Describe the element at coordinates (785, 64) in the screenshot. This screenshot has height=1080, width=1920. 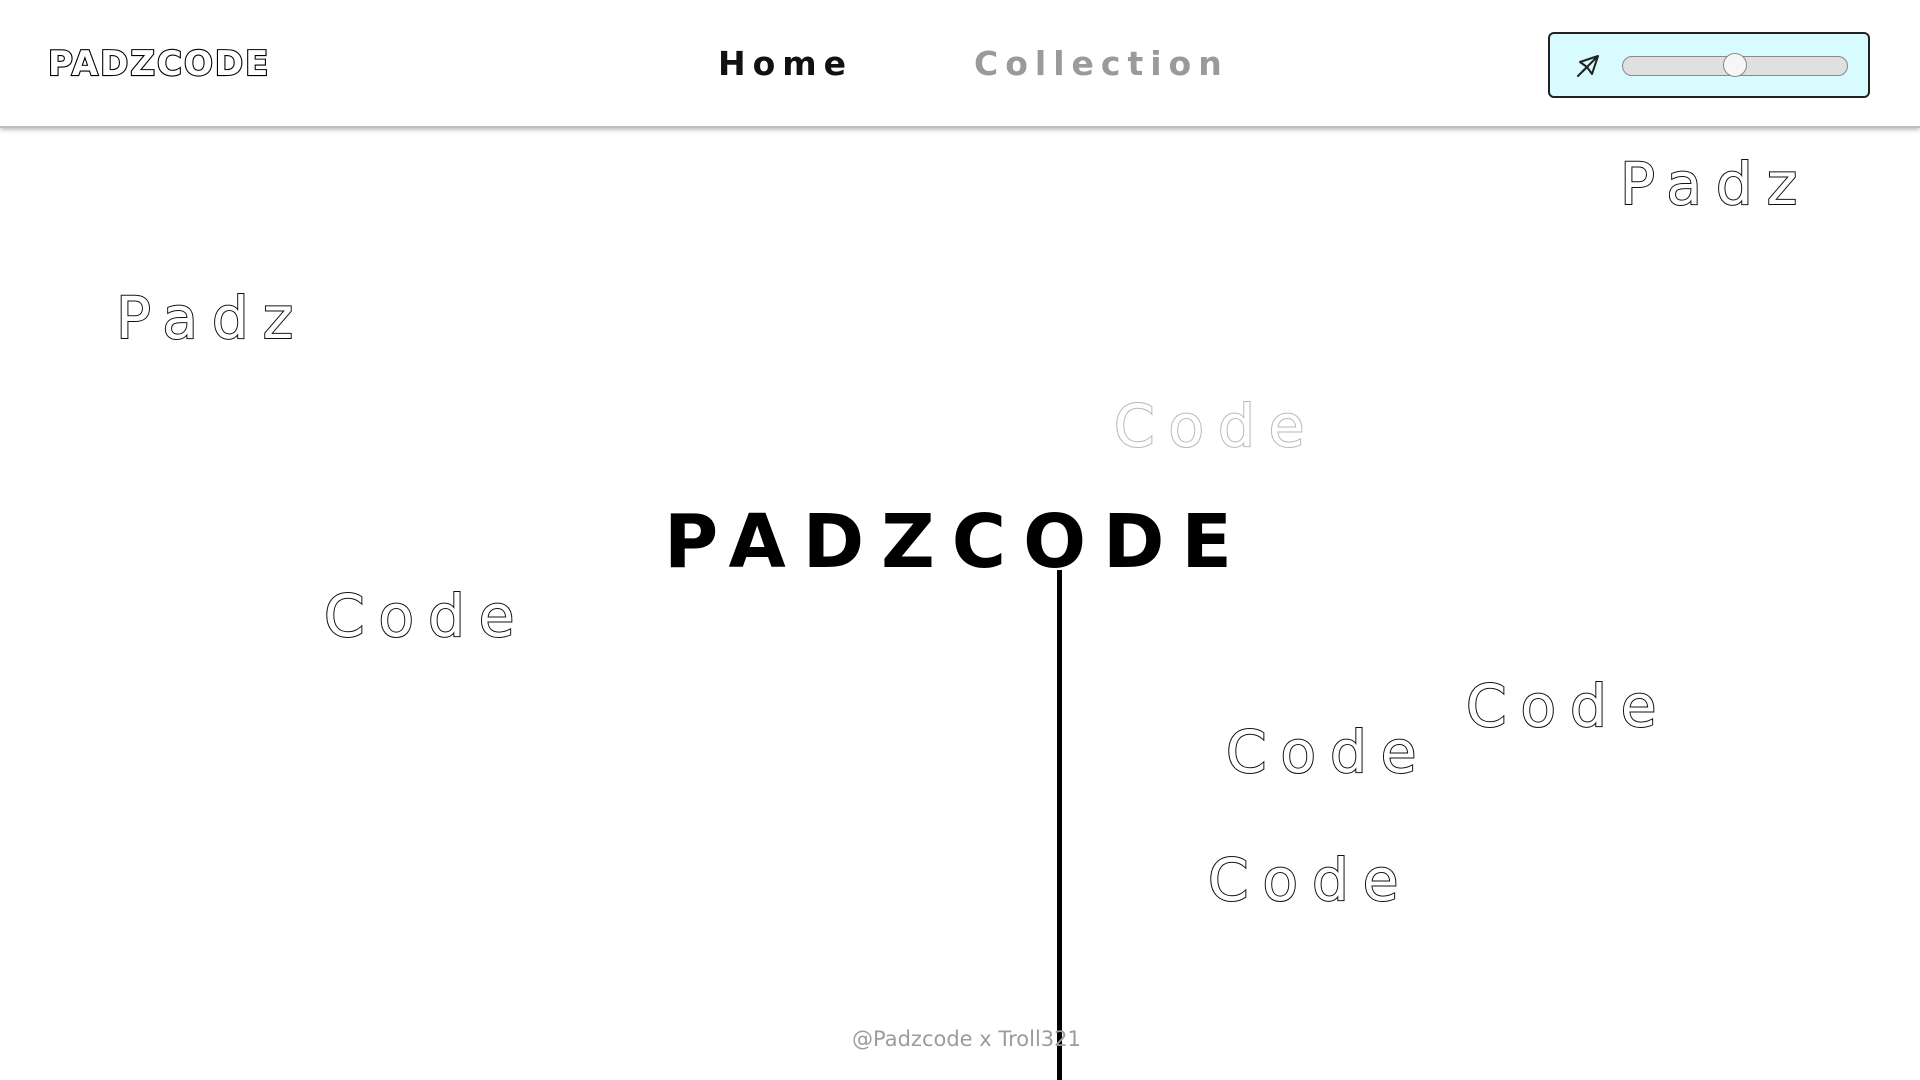
I see `nav-link-home: Home` at that location.